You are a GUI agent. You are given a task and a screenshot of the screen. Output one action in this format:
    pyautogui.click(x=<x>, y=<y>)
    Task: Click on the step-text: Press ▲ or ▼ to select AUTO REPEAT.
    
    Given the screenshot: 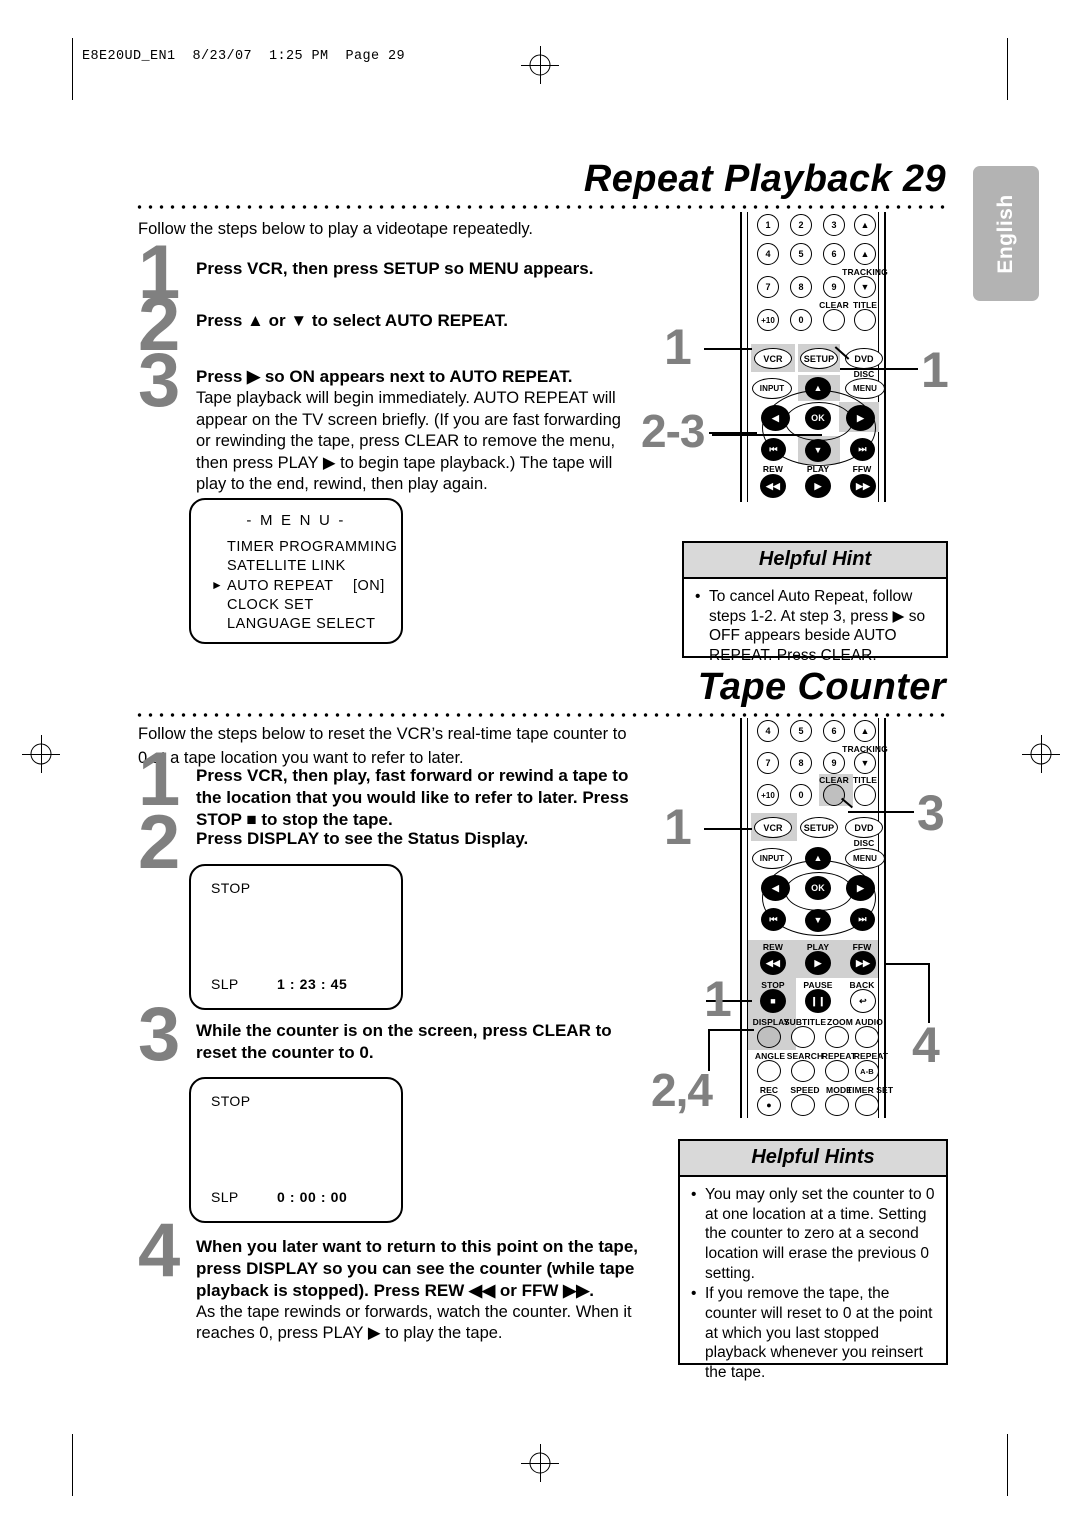 What is the action you would take?
    pyautogui.click(x=352, y=320)
    